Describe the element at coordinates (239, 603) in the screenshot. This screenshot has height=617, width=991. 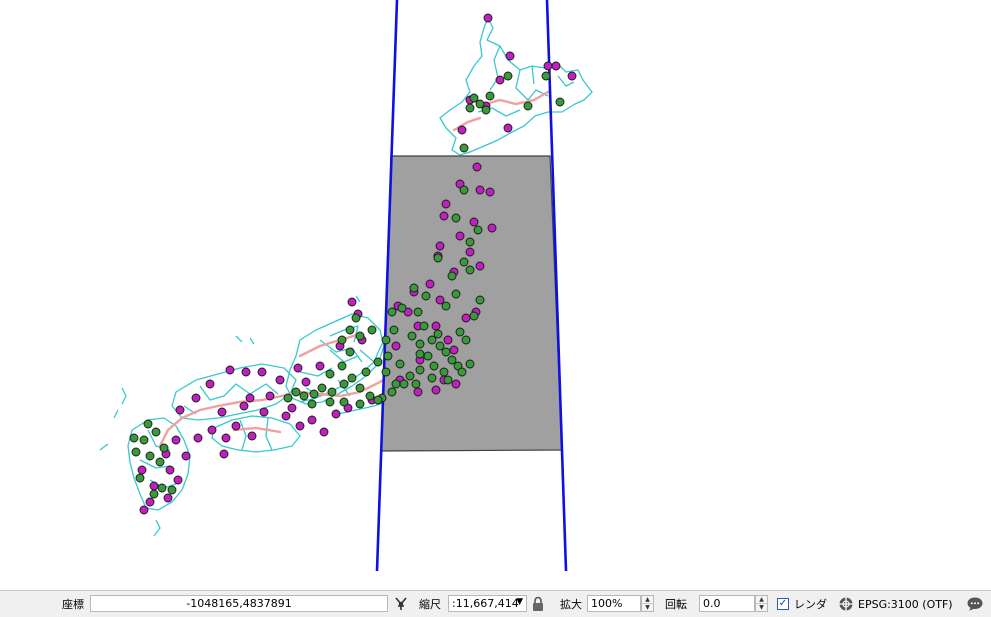
I see `coordinate-field: -1048165,4837891` at that location.